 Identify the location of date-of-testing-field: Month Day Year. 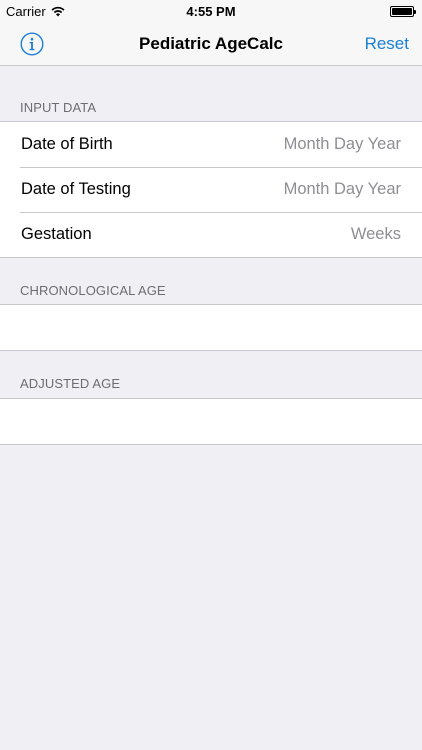
(342, 189).